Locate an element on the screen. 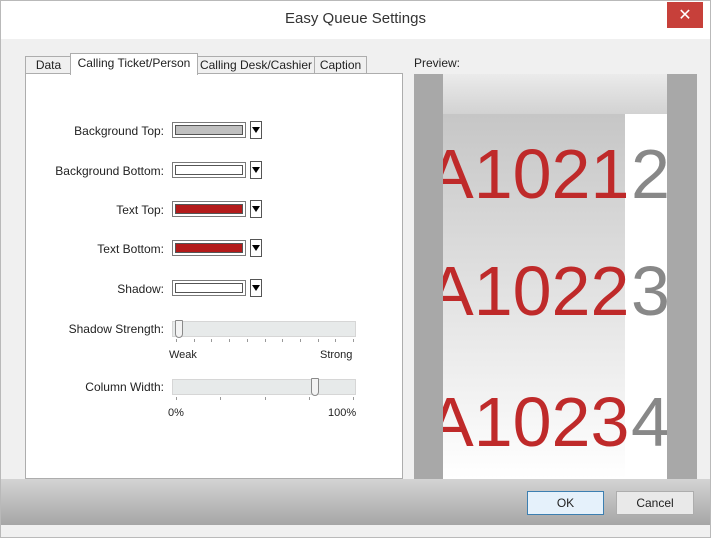 The image size is (711, 538). background-top-swatch is located at coordinates (209, 130).